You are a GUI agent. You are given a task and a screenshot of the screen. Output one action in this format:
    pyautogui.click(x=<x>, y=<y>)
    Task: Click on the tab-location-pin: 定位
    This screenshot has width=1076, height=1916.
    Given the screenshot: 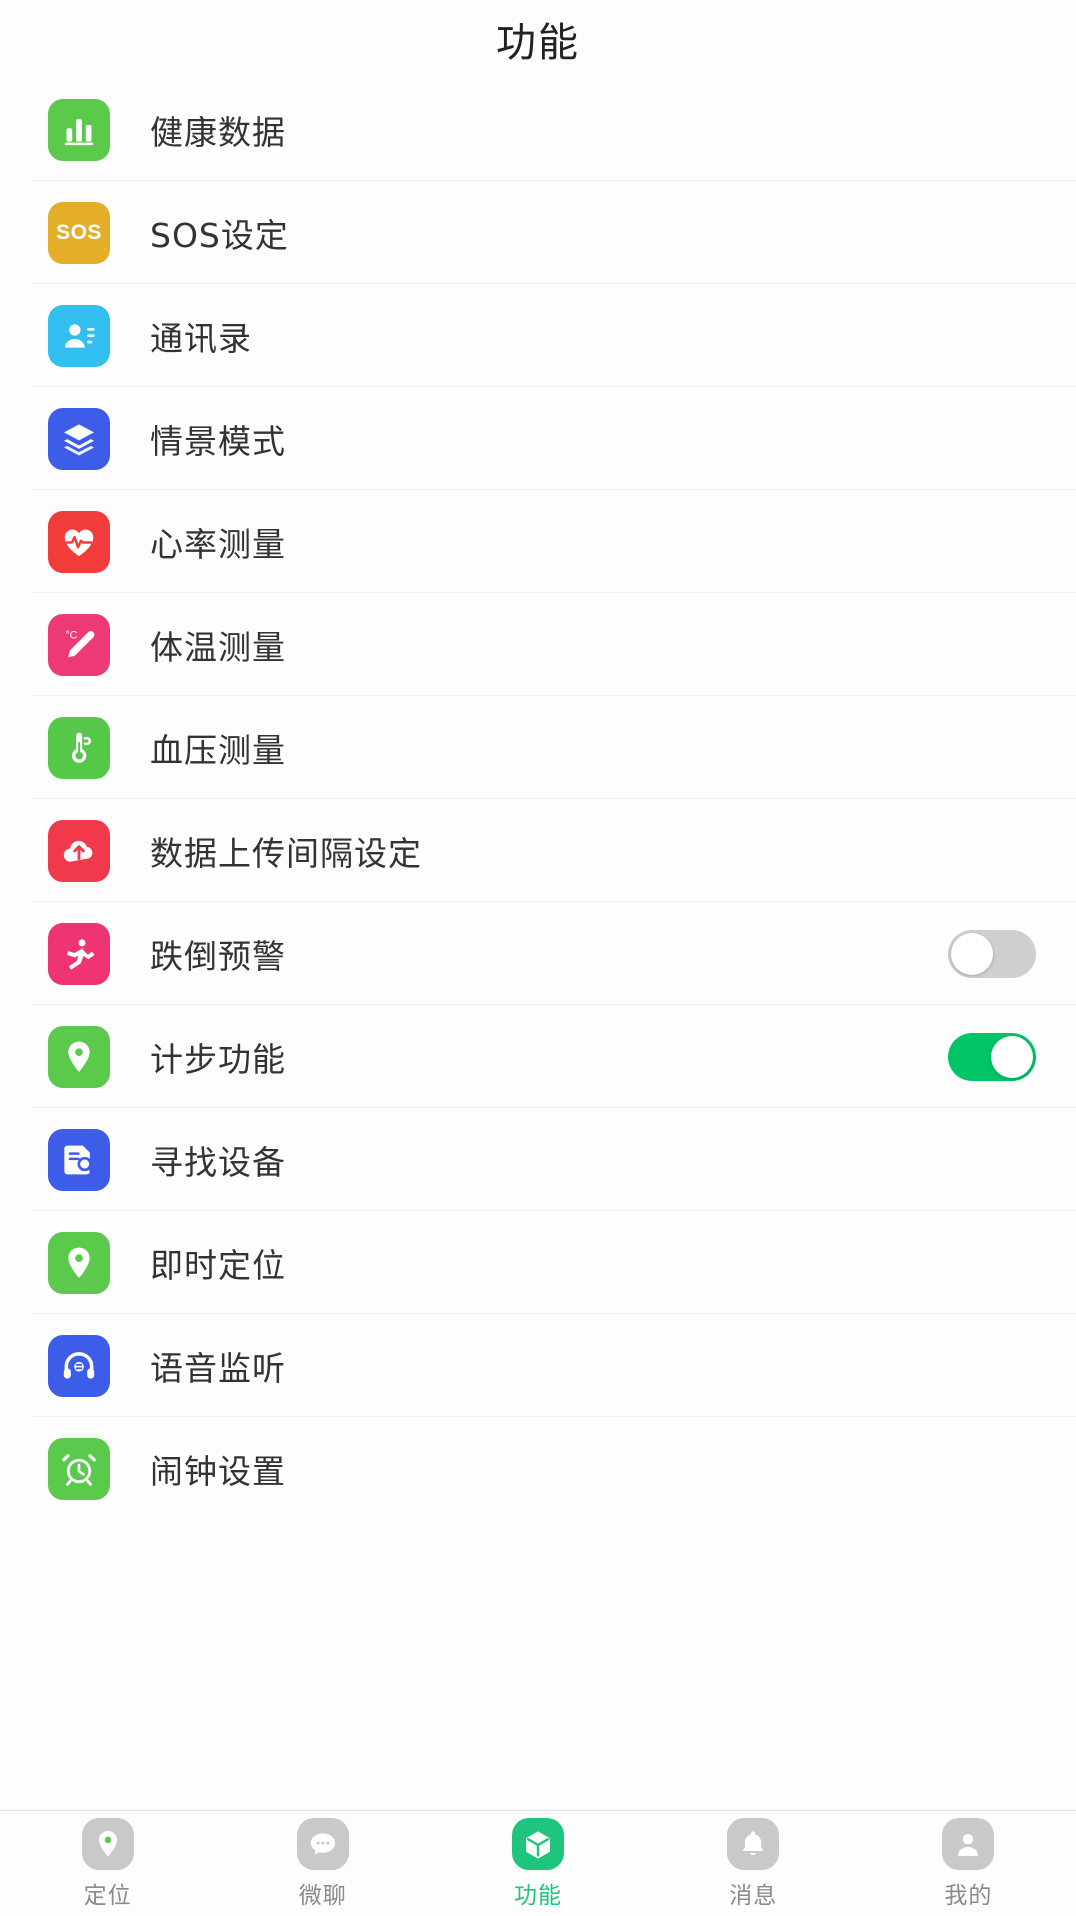 What is the action you would take?
    pyautogui.click(x=107, y=1863)
    